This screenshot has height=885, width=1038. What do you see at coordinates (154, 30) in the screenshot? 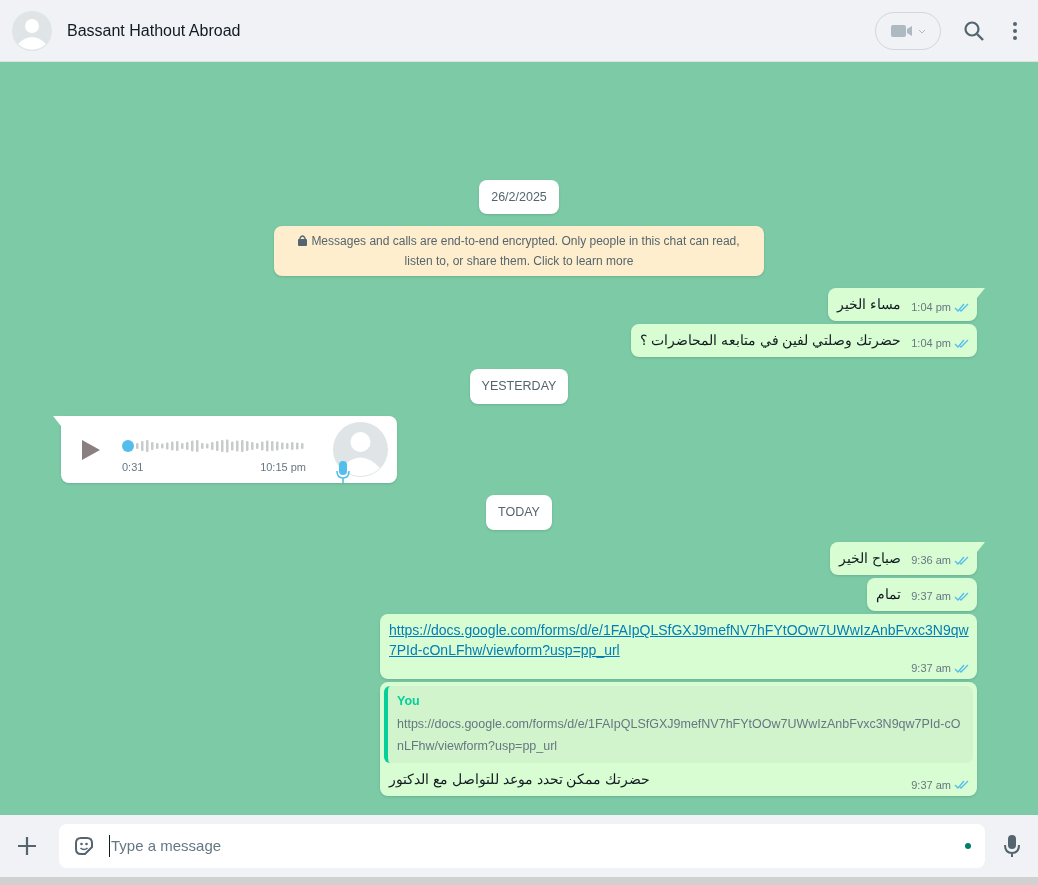
I see `contact-name: Bassant Hathout Abroad` at bounding box center [154, 30].